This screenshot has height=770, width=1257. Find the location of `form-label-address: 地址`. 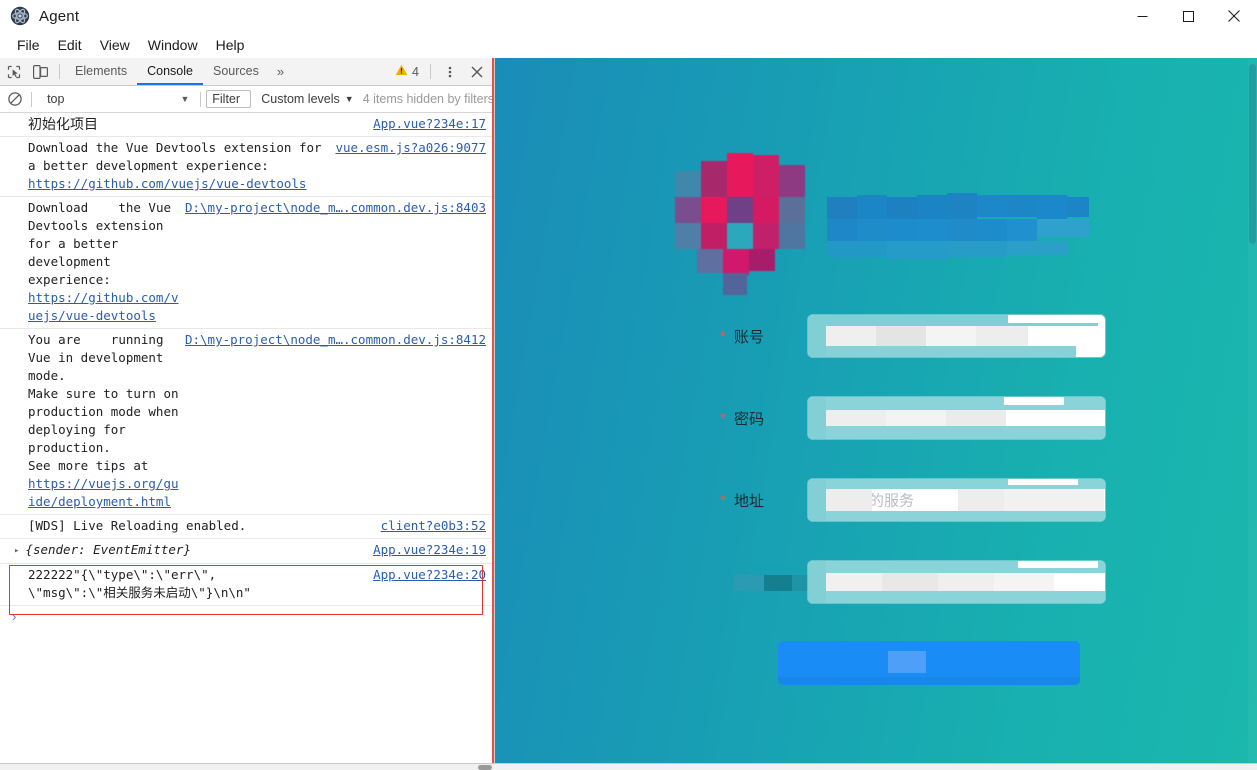

form-label-address: 地址 is located at coordinates (749, 500).